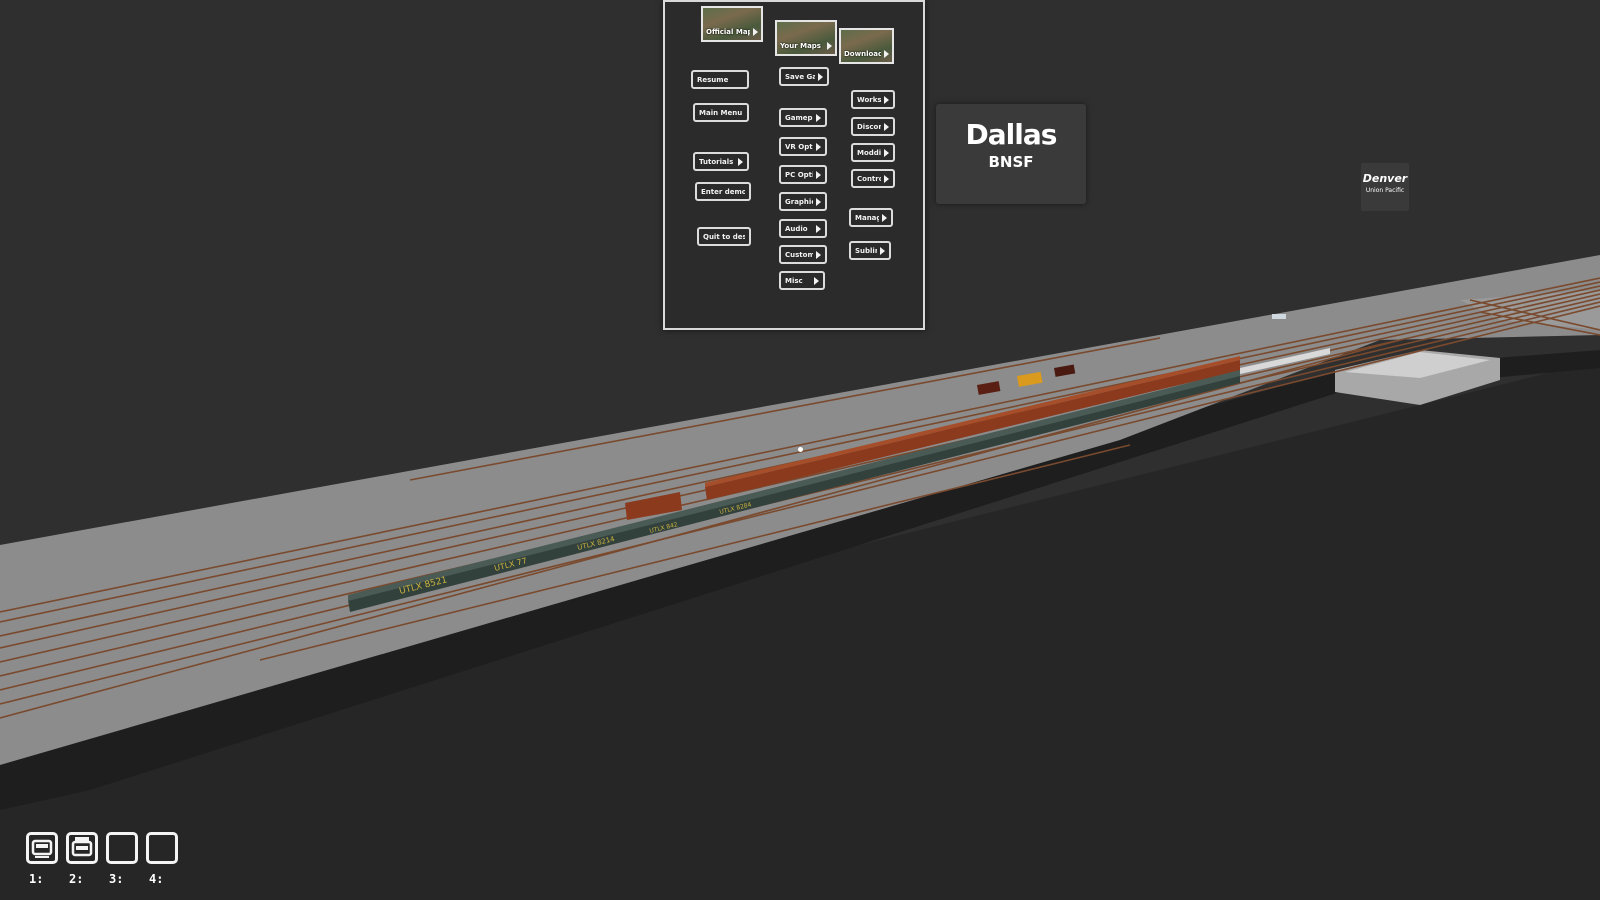  I want to click on modding-label: Modding, so click(869, 152).